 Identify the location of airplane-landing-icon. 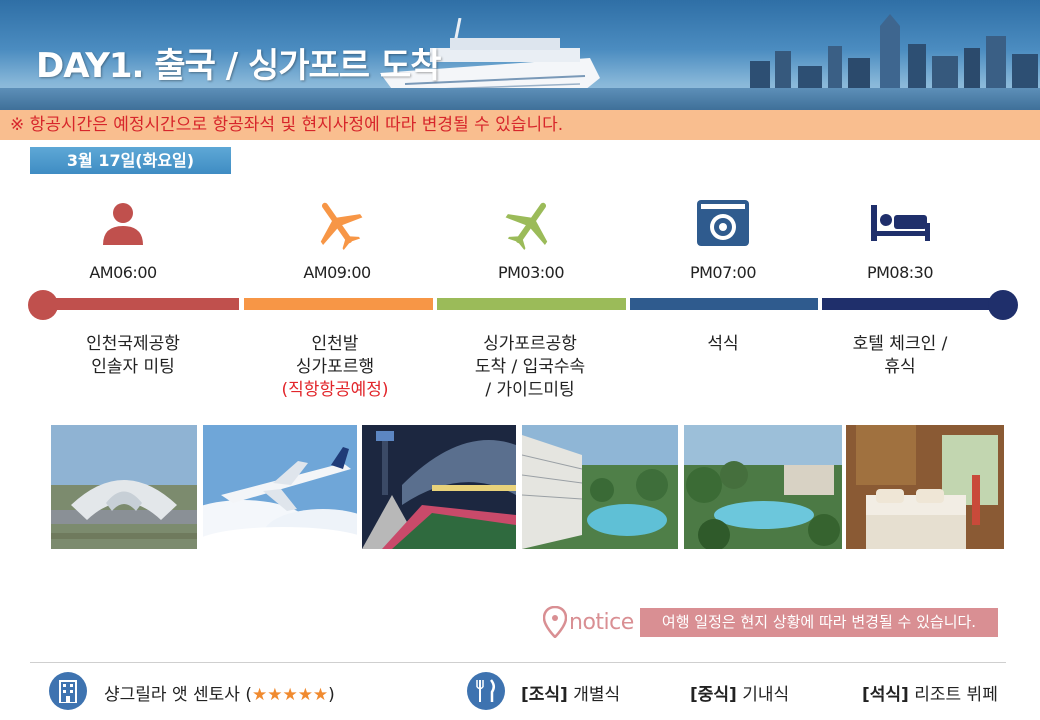
(526, 226).